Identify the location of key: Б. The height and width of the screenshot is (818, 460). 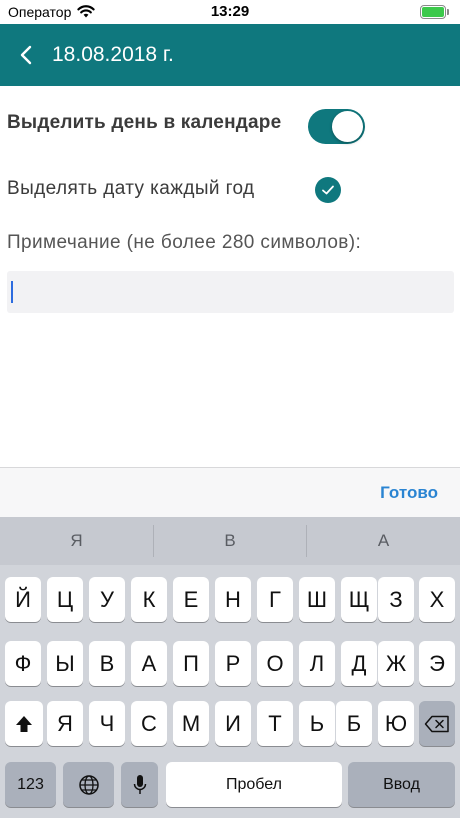
(354, 723).